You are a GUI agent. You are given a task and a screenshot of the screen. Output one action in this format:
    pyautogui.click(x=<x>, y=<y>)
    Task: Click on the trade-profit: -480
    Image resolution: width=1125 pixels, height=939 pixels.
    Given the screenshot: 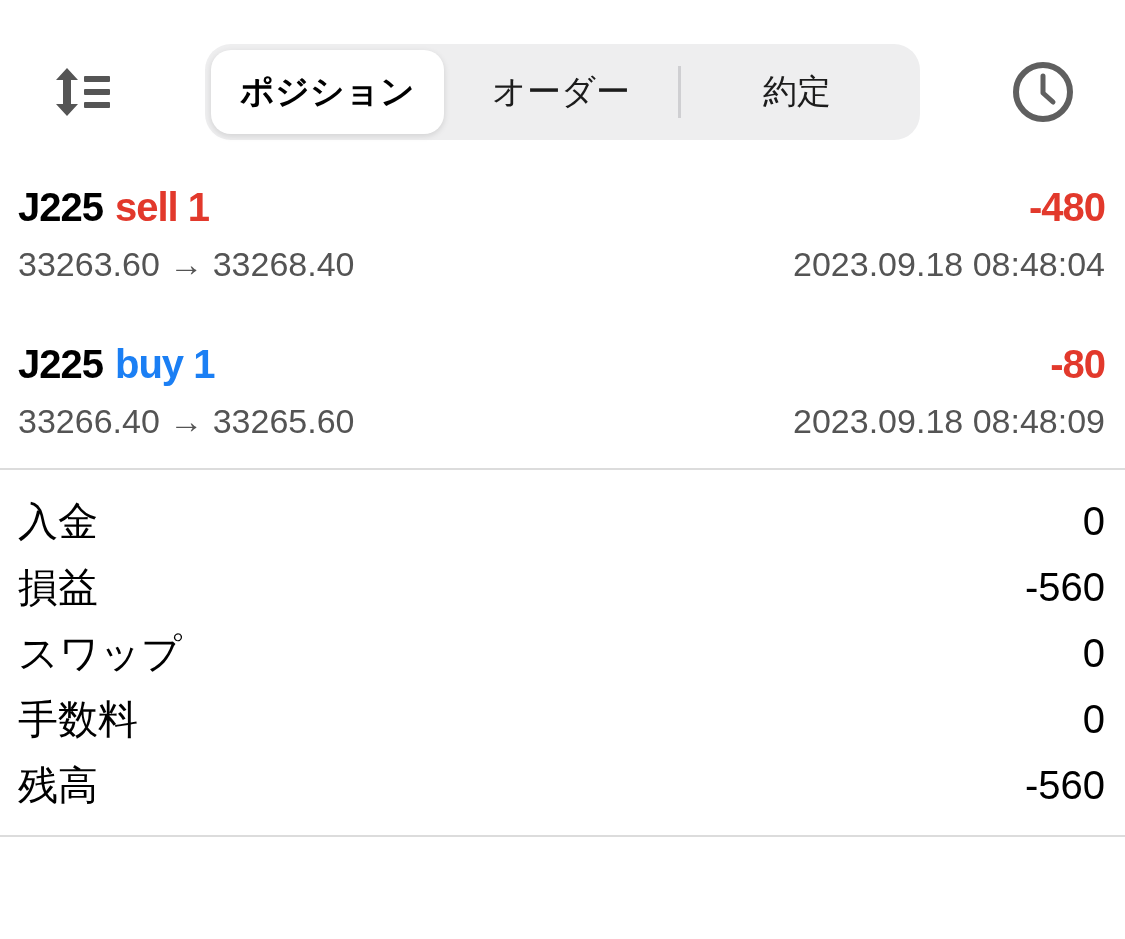 What is the action you would take?
    pyautogui.click(x=1066, y=207)
    